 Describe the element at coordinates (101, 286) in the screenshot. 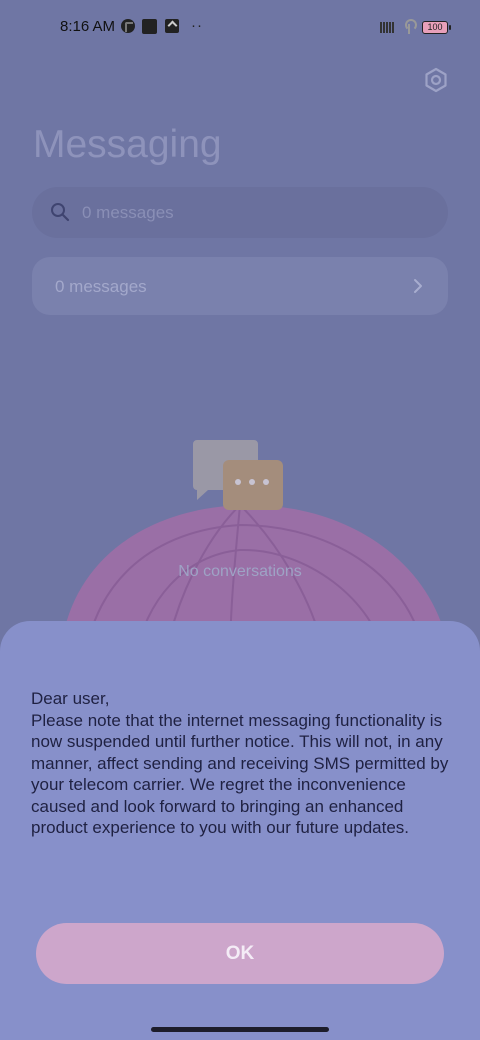

I see `messages-row-label: 0 messages` at that location.